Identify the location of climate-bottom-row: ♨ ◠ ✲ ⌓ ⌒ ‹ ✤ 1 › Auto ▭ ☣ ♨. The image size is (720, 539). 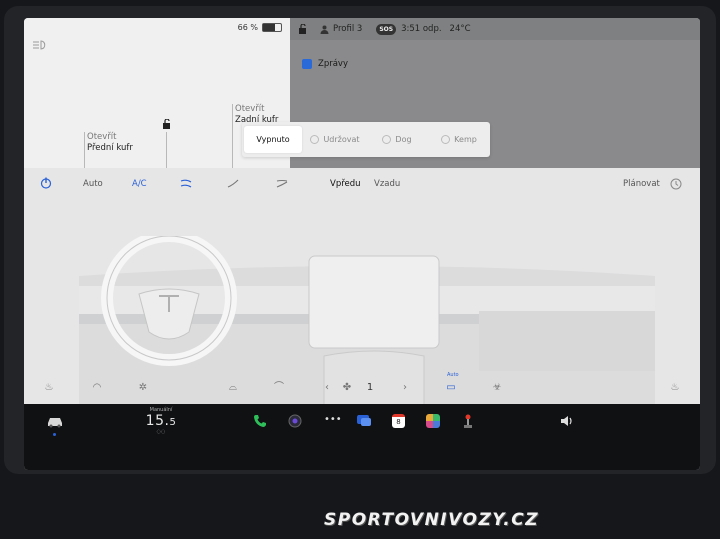
(362, 388).